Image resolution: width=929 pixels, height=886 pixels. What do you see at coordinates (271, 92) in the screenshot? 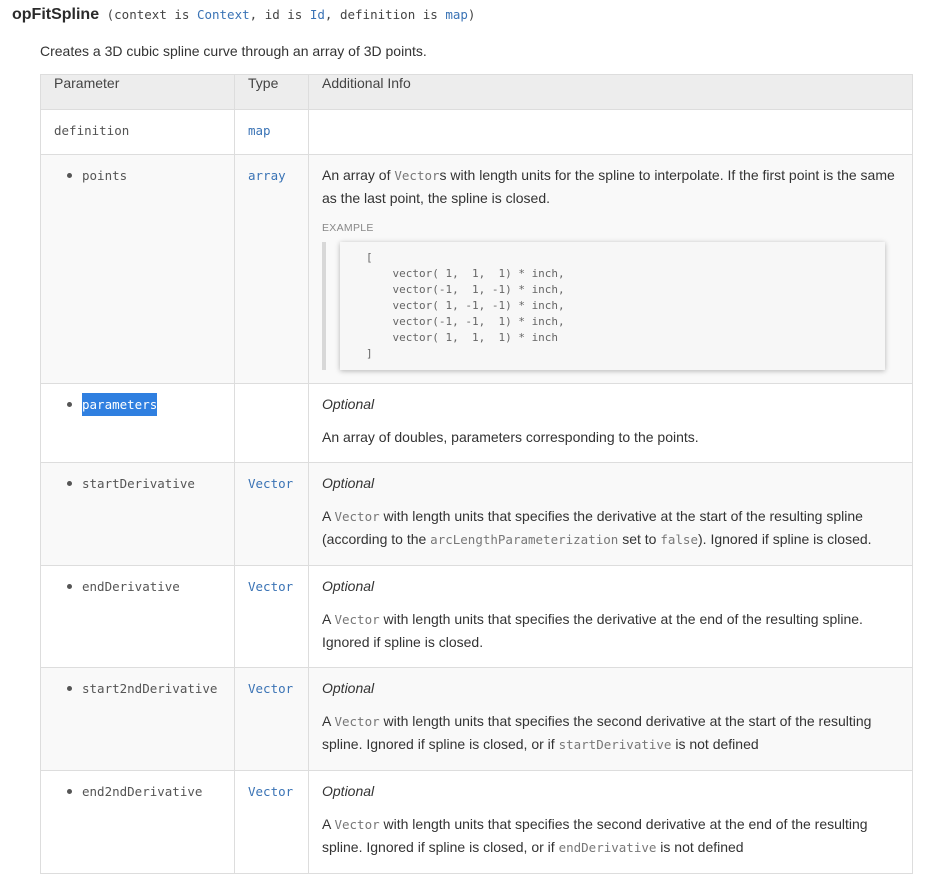
I see `header-type: Type` at bounding box center [271, 92].